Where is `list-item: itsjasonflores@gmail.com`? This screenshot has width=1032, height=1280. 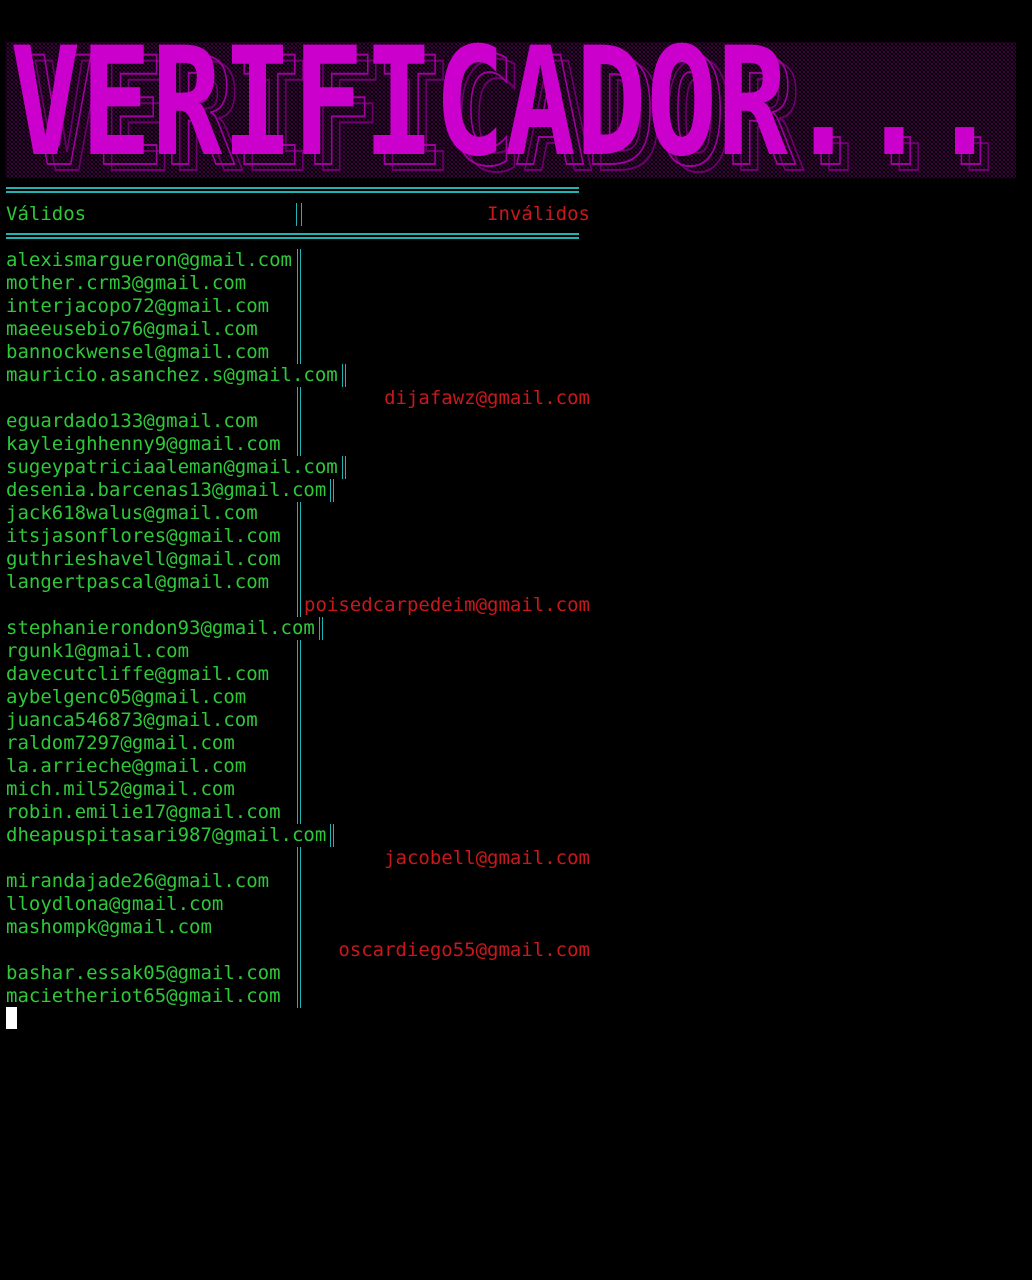
list-item: itsjasonflores@gmail.com is located at coordinates (301, 536).